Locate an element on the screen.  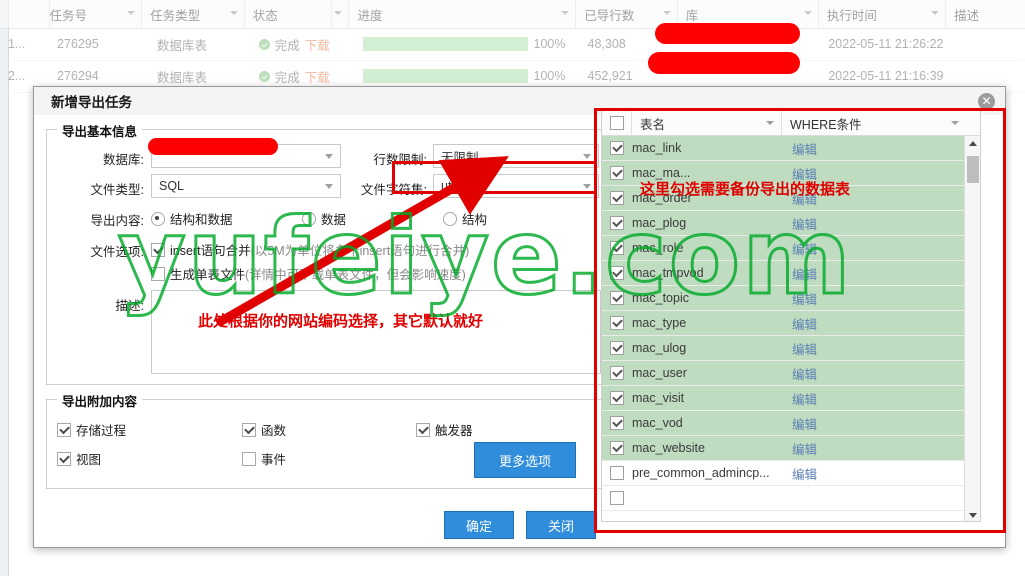
description-input is located at coordinates (376, 332).